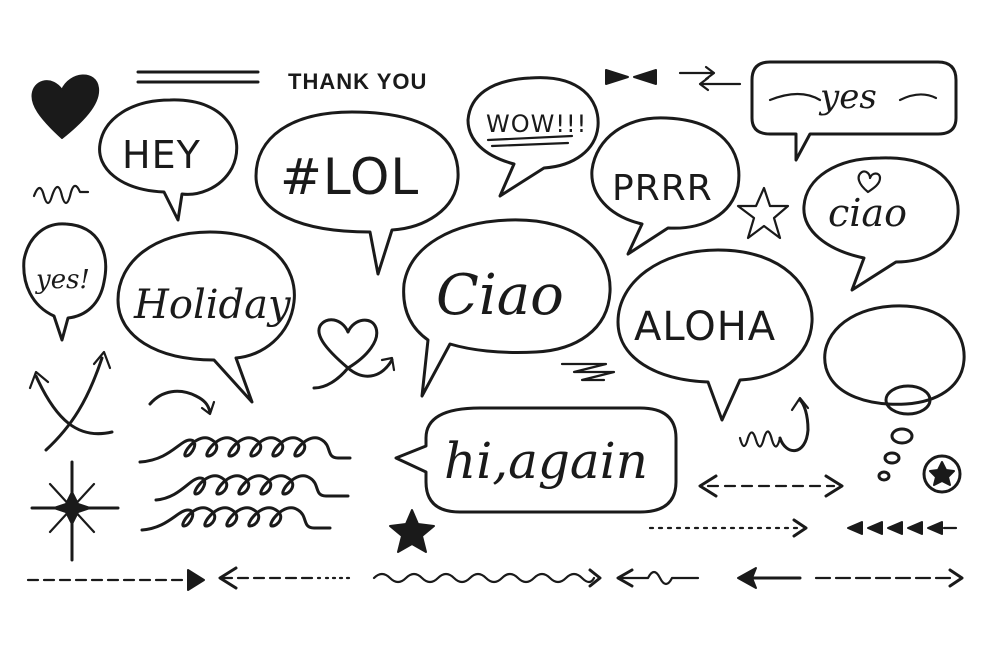 Image resolution: width=989 pixels, height=656 pixels. I want to click on hey-label: HEY, so click(161, 155).